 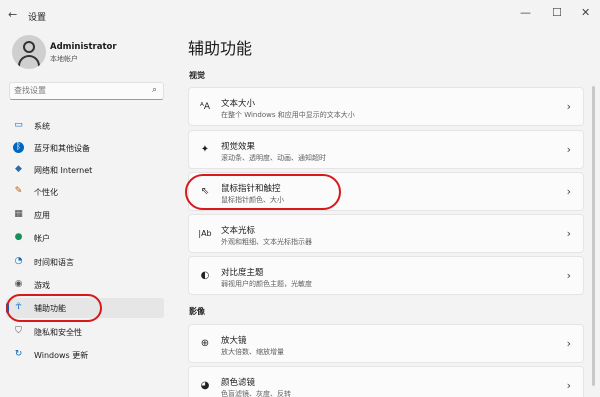 I want to click on card-visual-effects: ✦ 视觉效果 滚动条、透明度、动画、通知超时 ›, so click(x=386, y=149).